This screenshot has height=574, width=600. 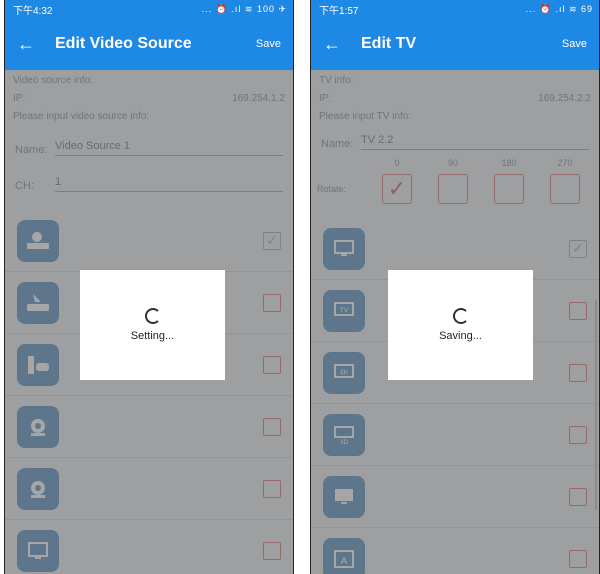 I want to click on page-title: Edit Video Source, so click(x=123, y=43).